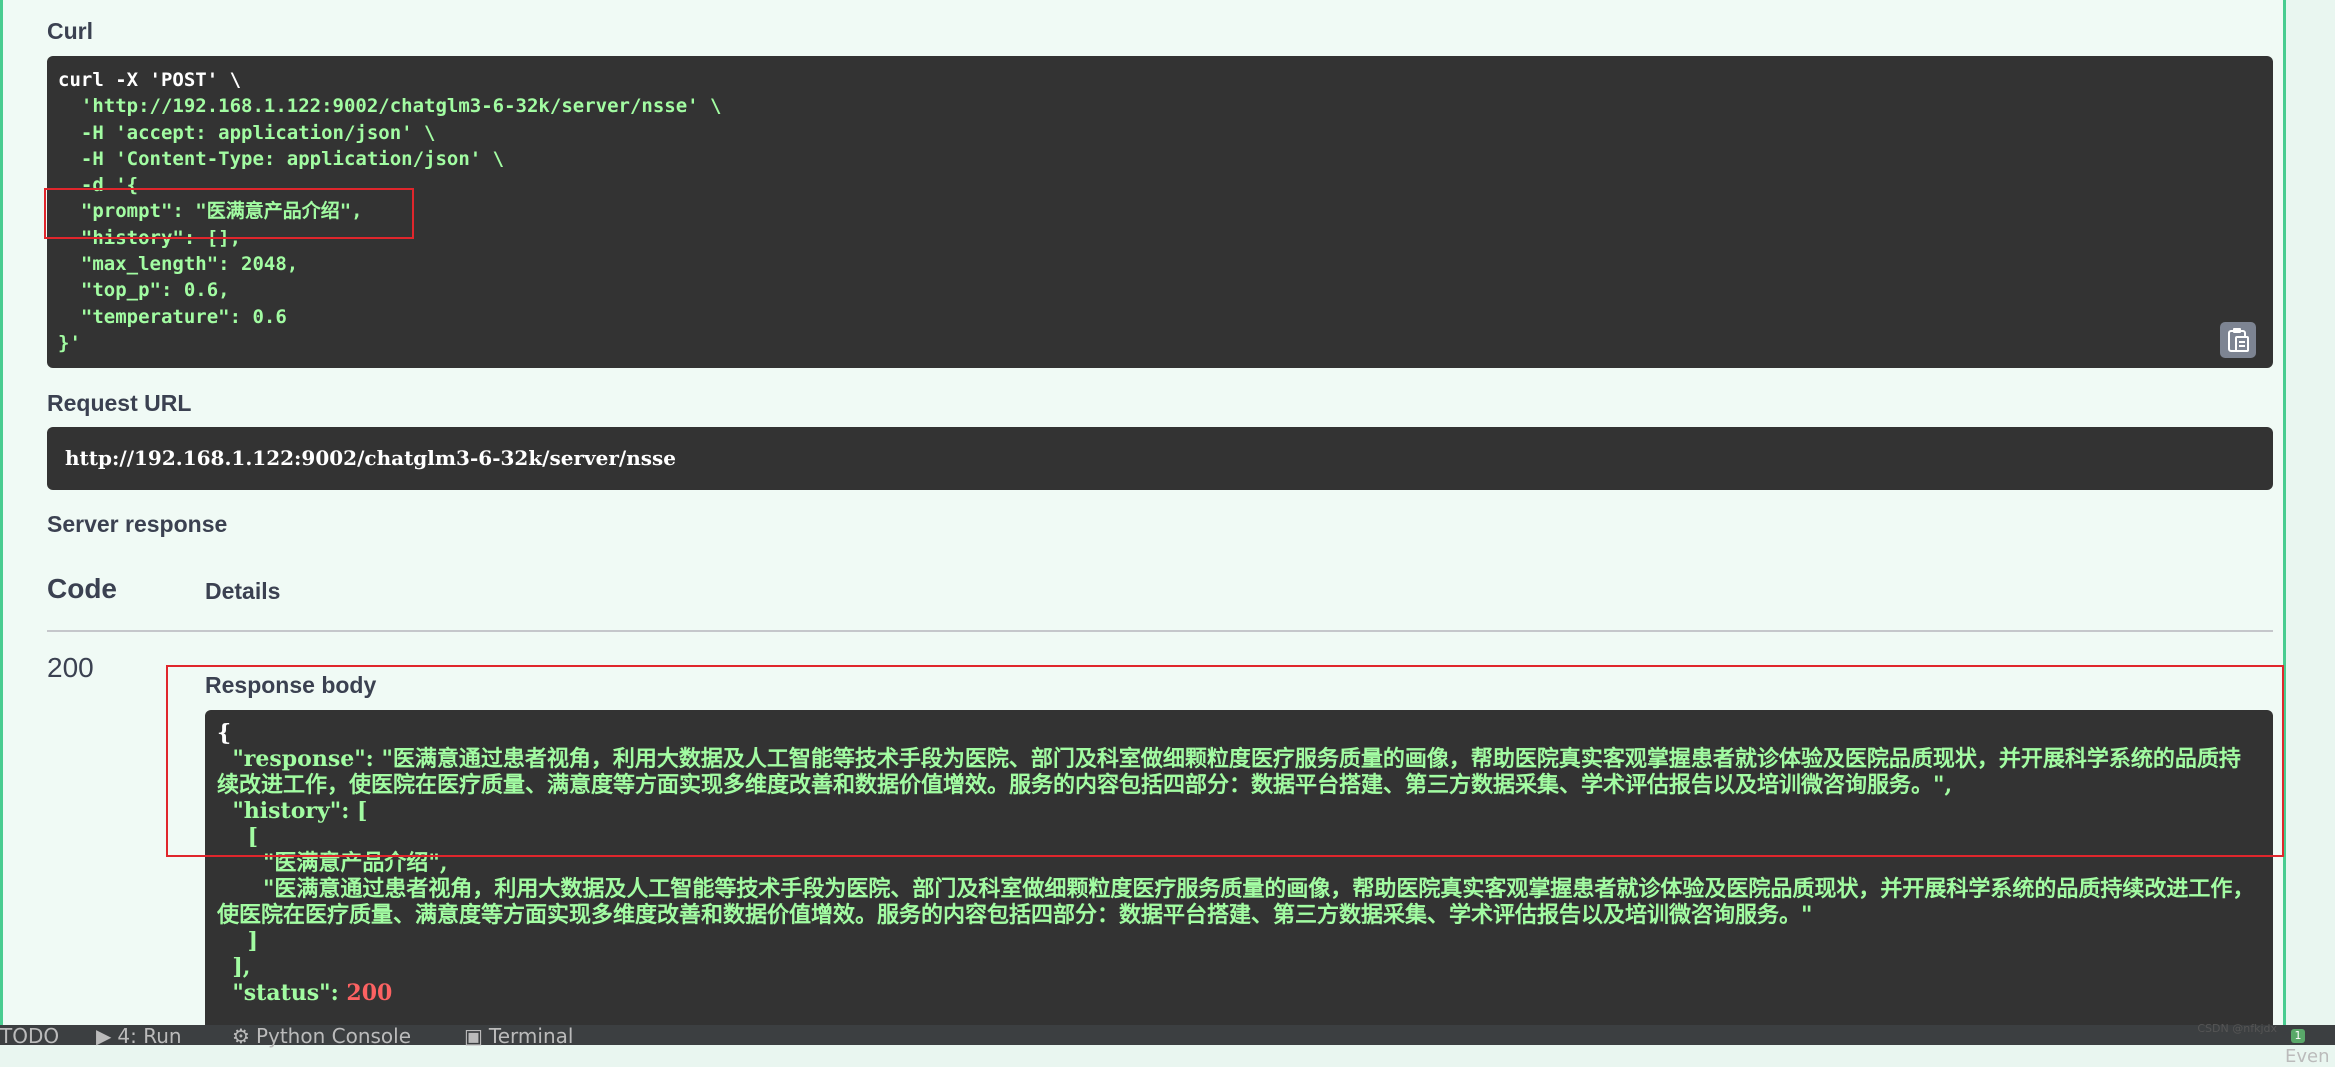  Describe the element at coordinates (247, 132) in the screenshot. I see `curl-line: -H 'accept: application/json' \` at that location.